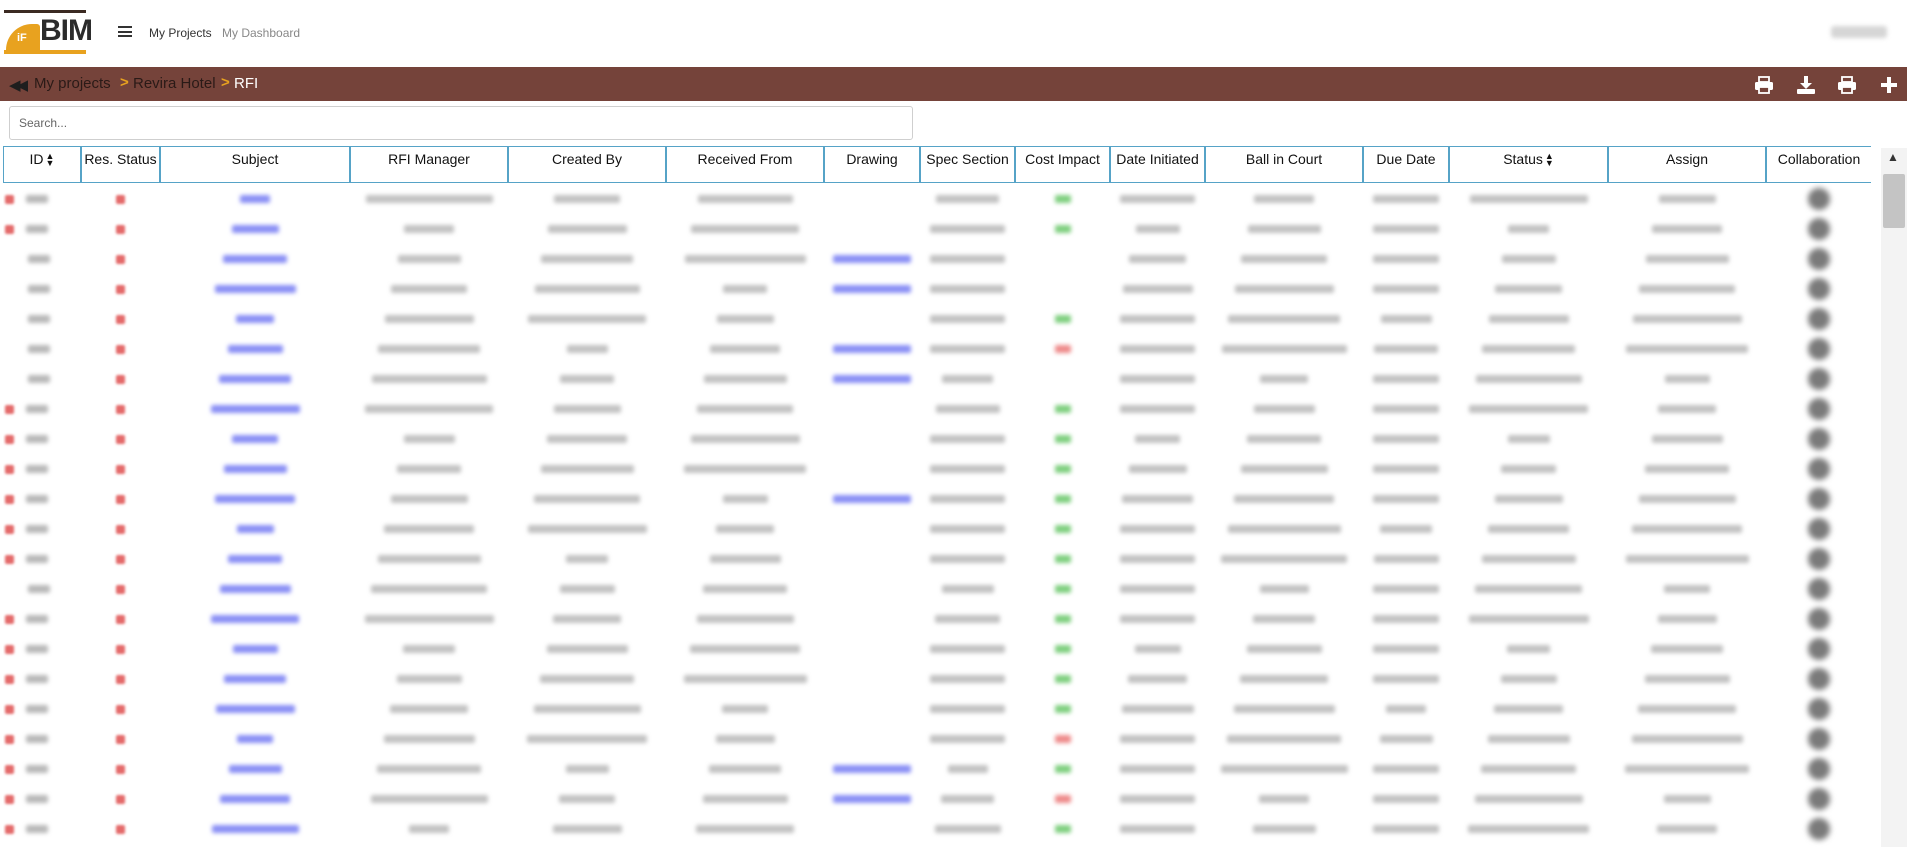  I want to click on breadcrumb-my-projects: My projects, so click(72, 83).